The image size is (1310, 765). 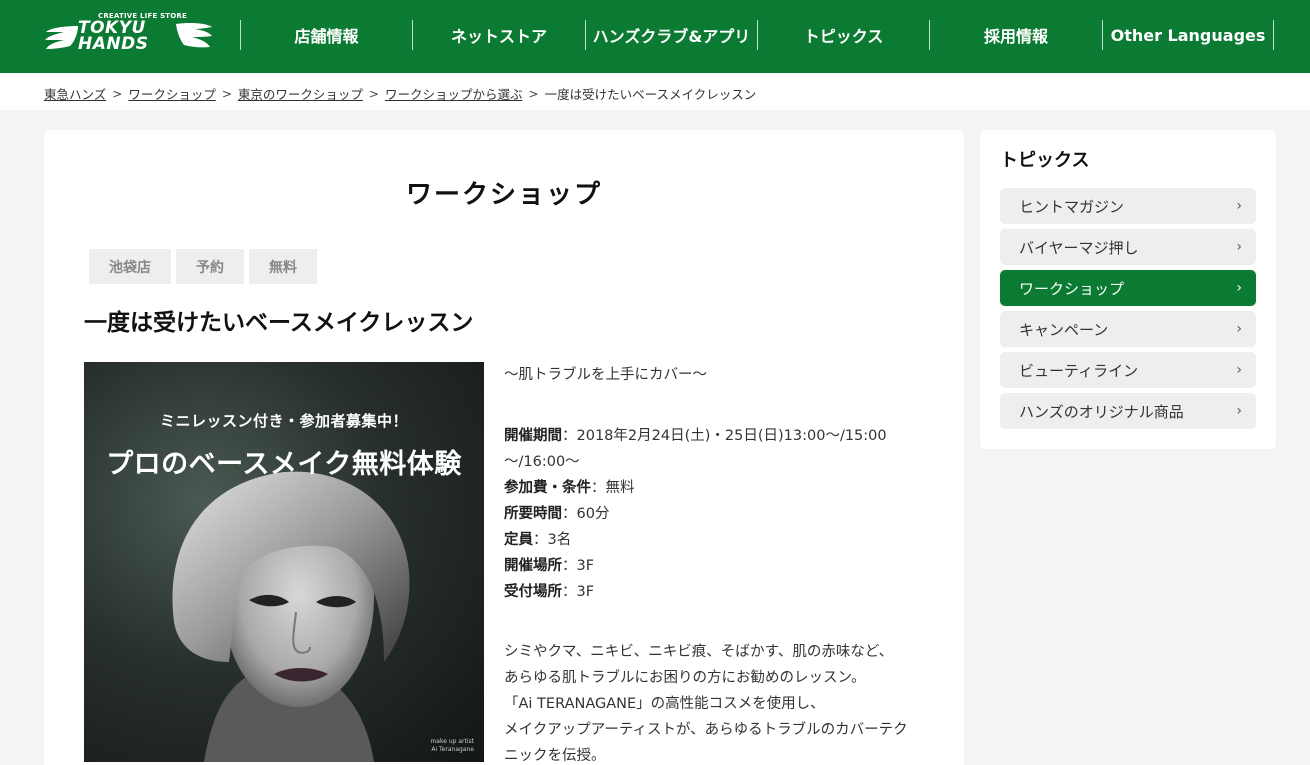 I want to click on detail-row-fee: 参加費・条件：無料, so click(x=719, y=488).